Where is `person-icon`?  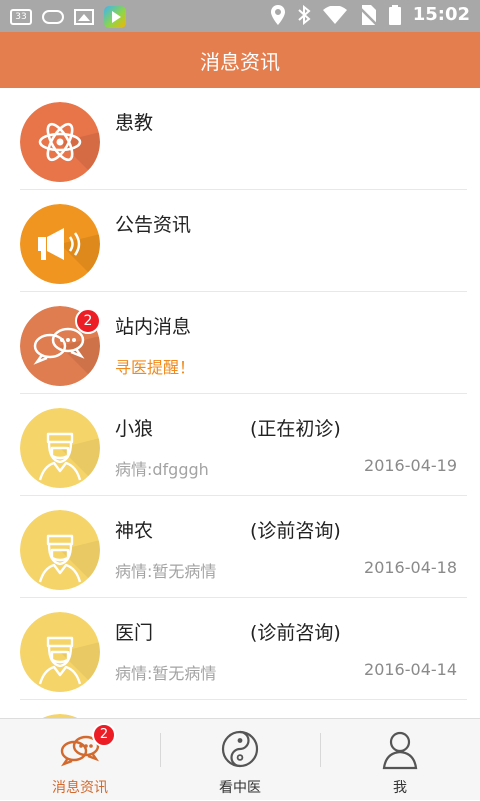 person-icon is located at coordinates (400, 750).